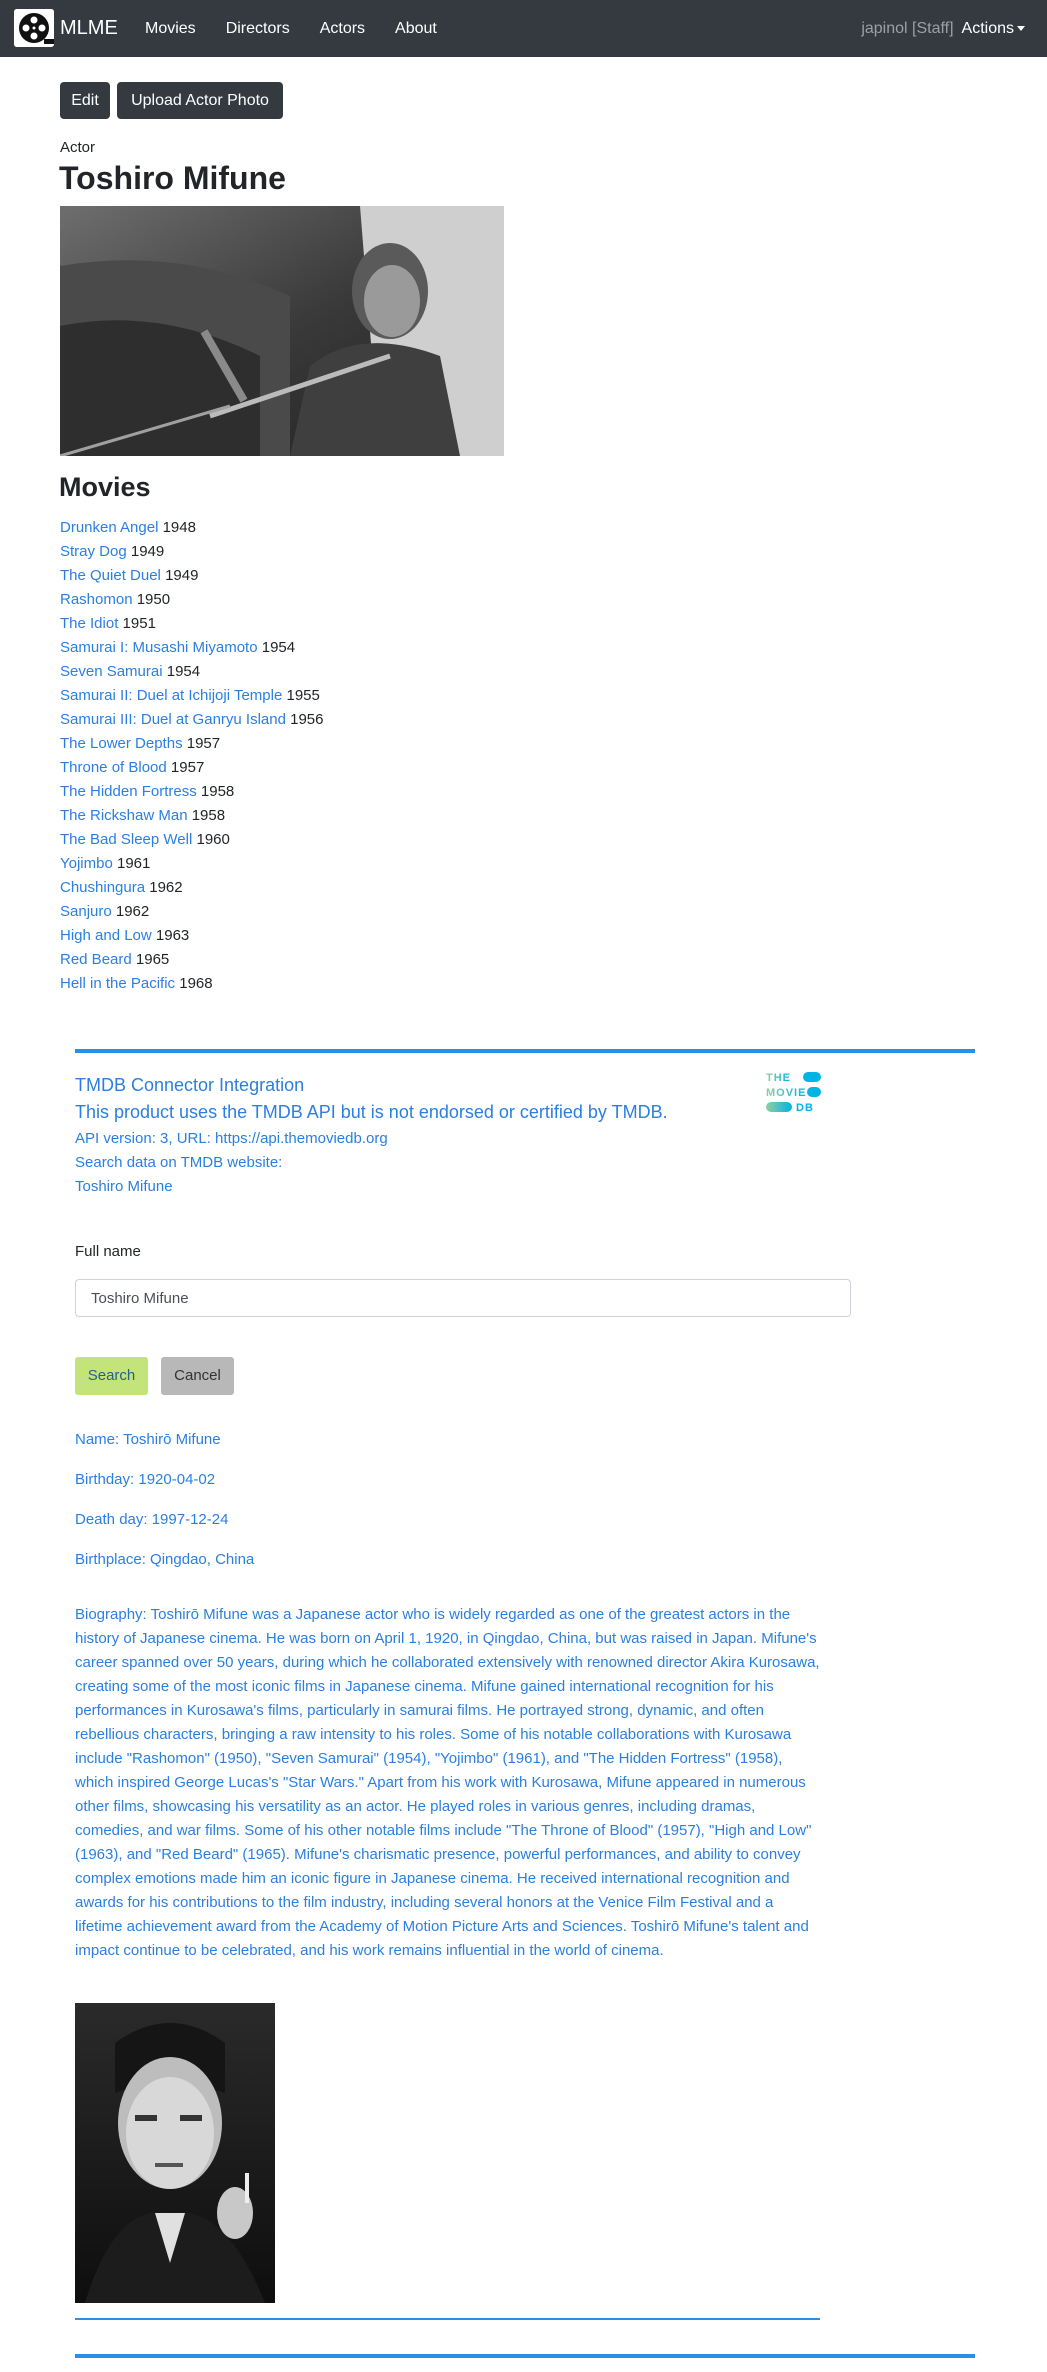  Describe the element at coordinates (173, 719) in the screenshot. I see `movie-link: Samurai III: Duel at Ganryu Island` at that location.